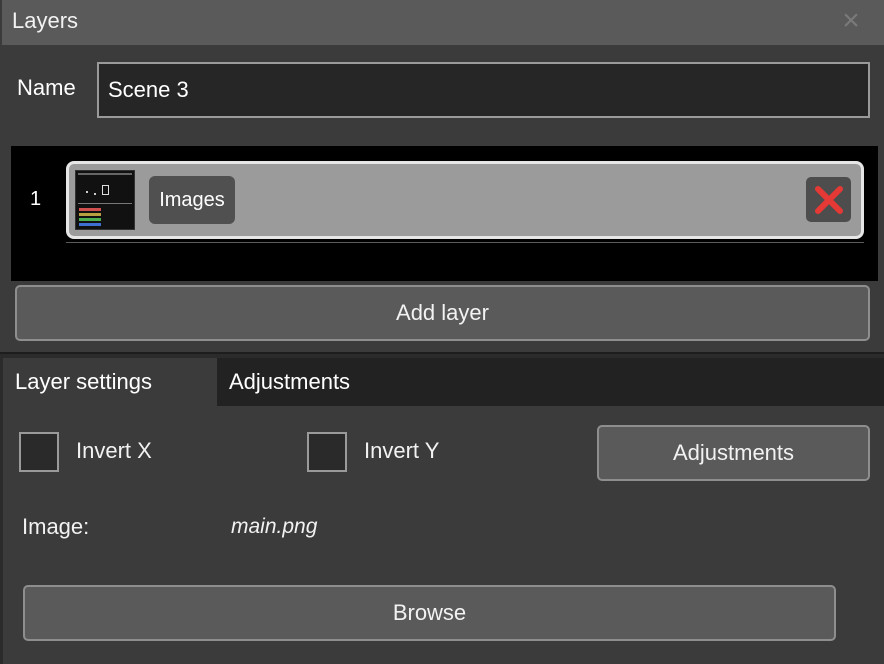 The image size is (884, 664). Describe the element at coordinates (733, 453) in the screenshot. I see `adjustments-button: Adjustments` at that location.